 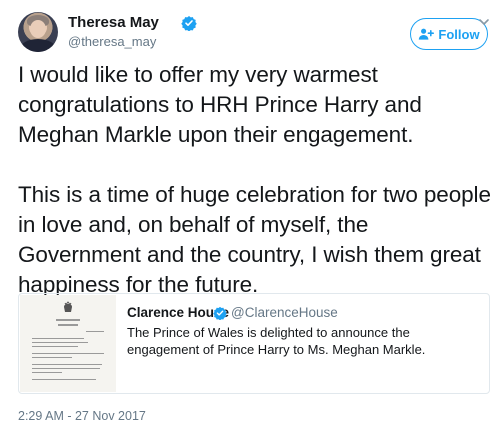 I want to click on add-user-icon, so click(x=427, y=34).